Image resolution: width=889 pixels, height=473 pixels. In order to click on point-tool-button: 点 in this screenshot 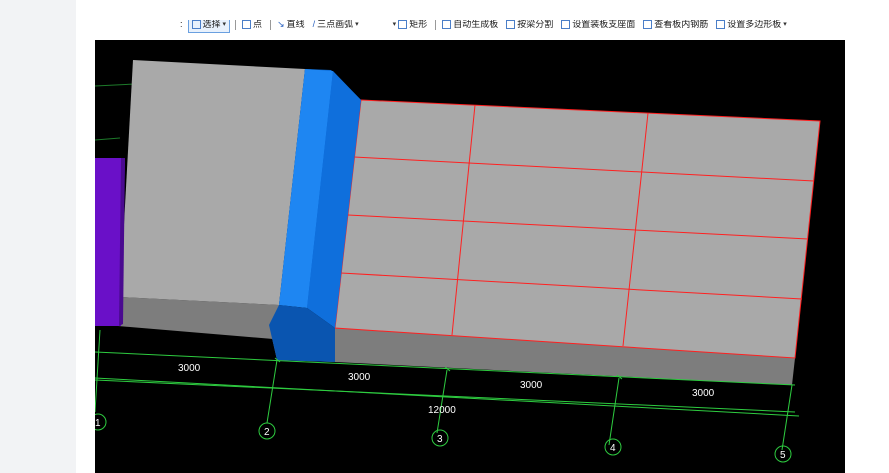, I will do `click(252, 26)`.